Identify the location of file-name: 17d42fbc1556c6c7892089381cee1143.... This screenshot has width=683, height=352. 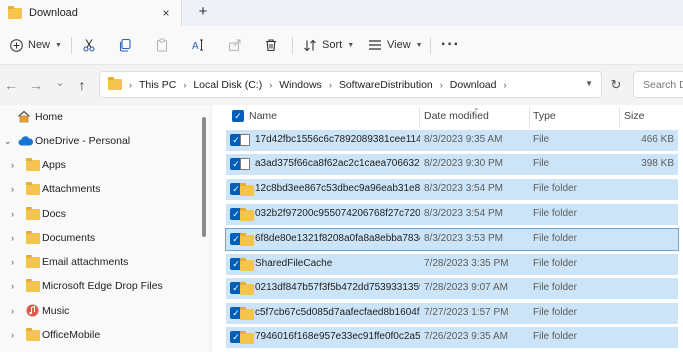
(337, 139).